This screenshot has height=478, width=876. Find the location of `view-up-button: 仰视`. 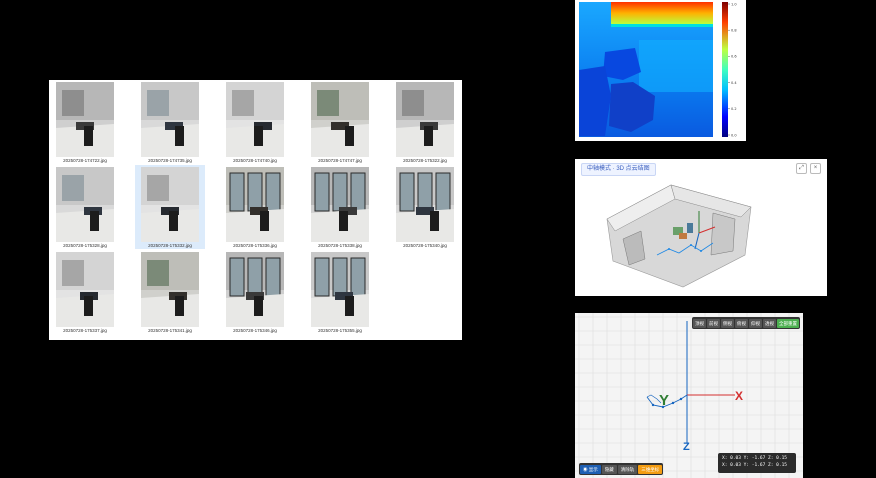

view-up-button: 仰视 is located at coordinates (755, 323).